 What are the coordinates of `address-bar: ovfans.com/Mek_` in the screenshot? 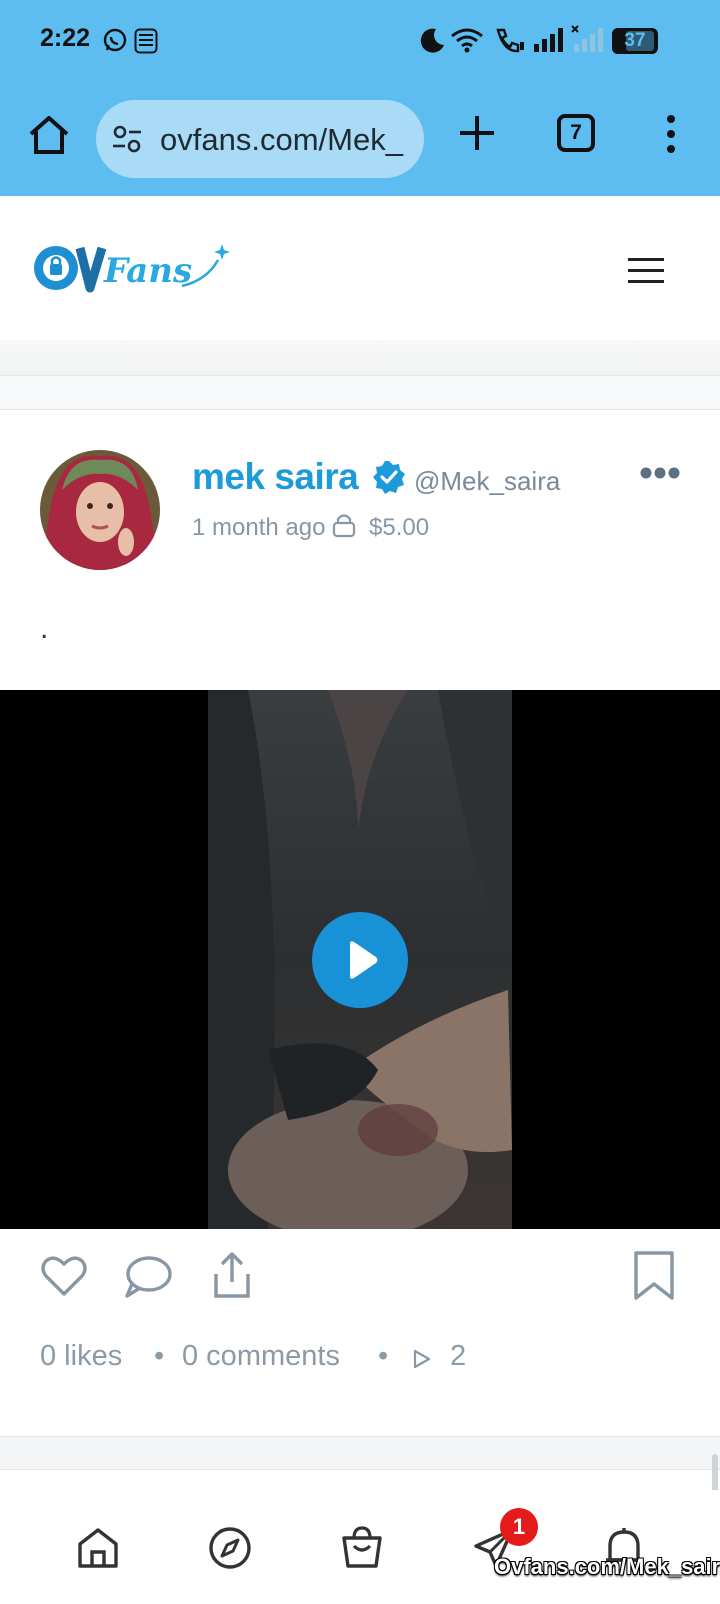 It's located at (260, 139).